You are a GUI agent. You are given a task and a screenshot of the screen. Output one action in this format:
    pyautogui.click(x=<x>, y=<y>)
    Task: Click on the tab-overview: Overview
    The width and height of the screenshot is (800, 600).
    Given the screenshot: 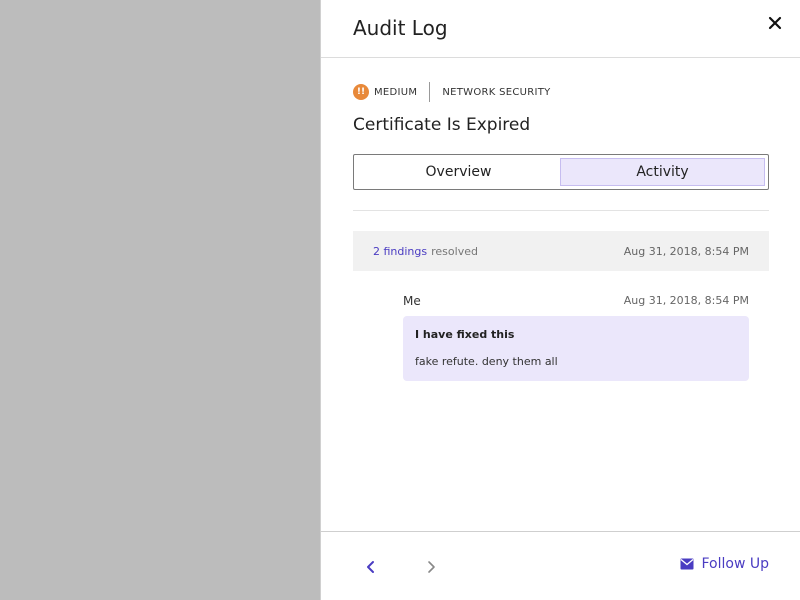 What is the action you would take?
    pyautogui.click(x=458, y=172)
    